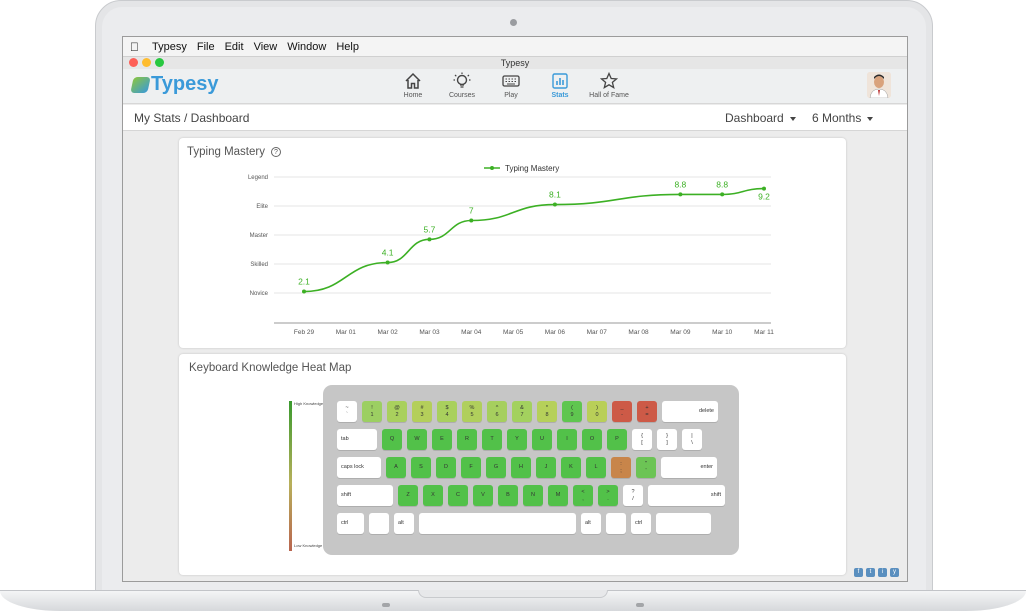 This screenshot has width=1026, height=611. Describe the element at coordinates (259, 294) in the screenshot. I see `y-tick-label: Novice` at that location.